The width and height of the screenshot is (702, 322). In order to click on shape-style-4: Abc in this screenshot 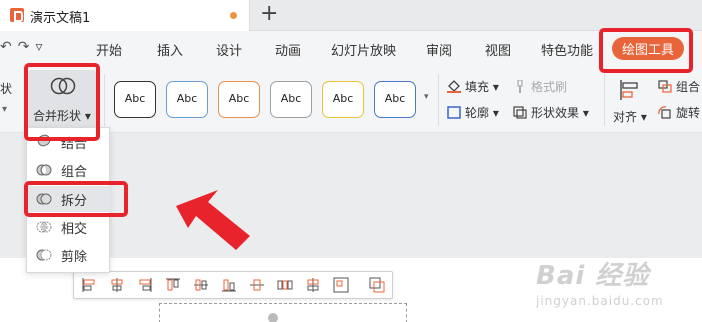, I will do `click(291, 99)`.